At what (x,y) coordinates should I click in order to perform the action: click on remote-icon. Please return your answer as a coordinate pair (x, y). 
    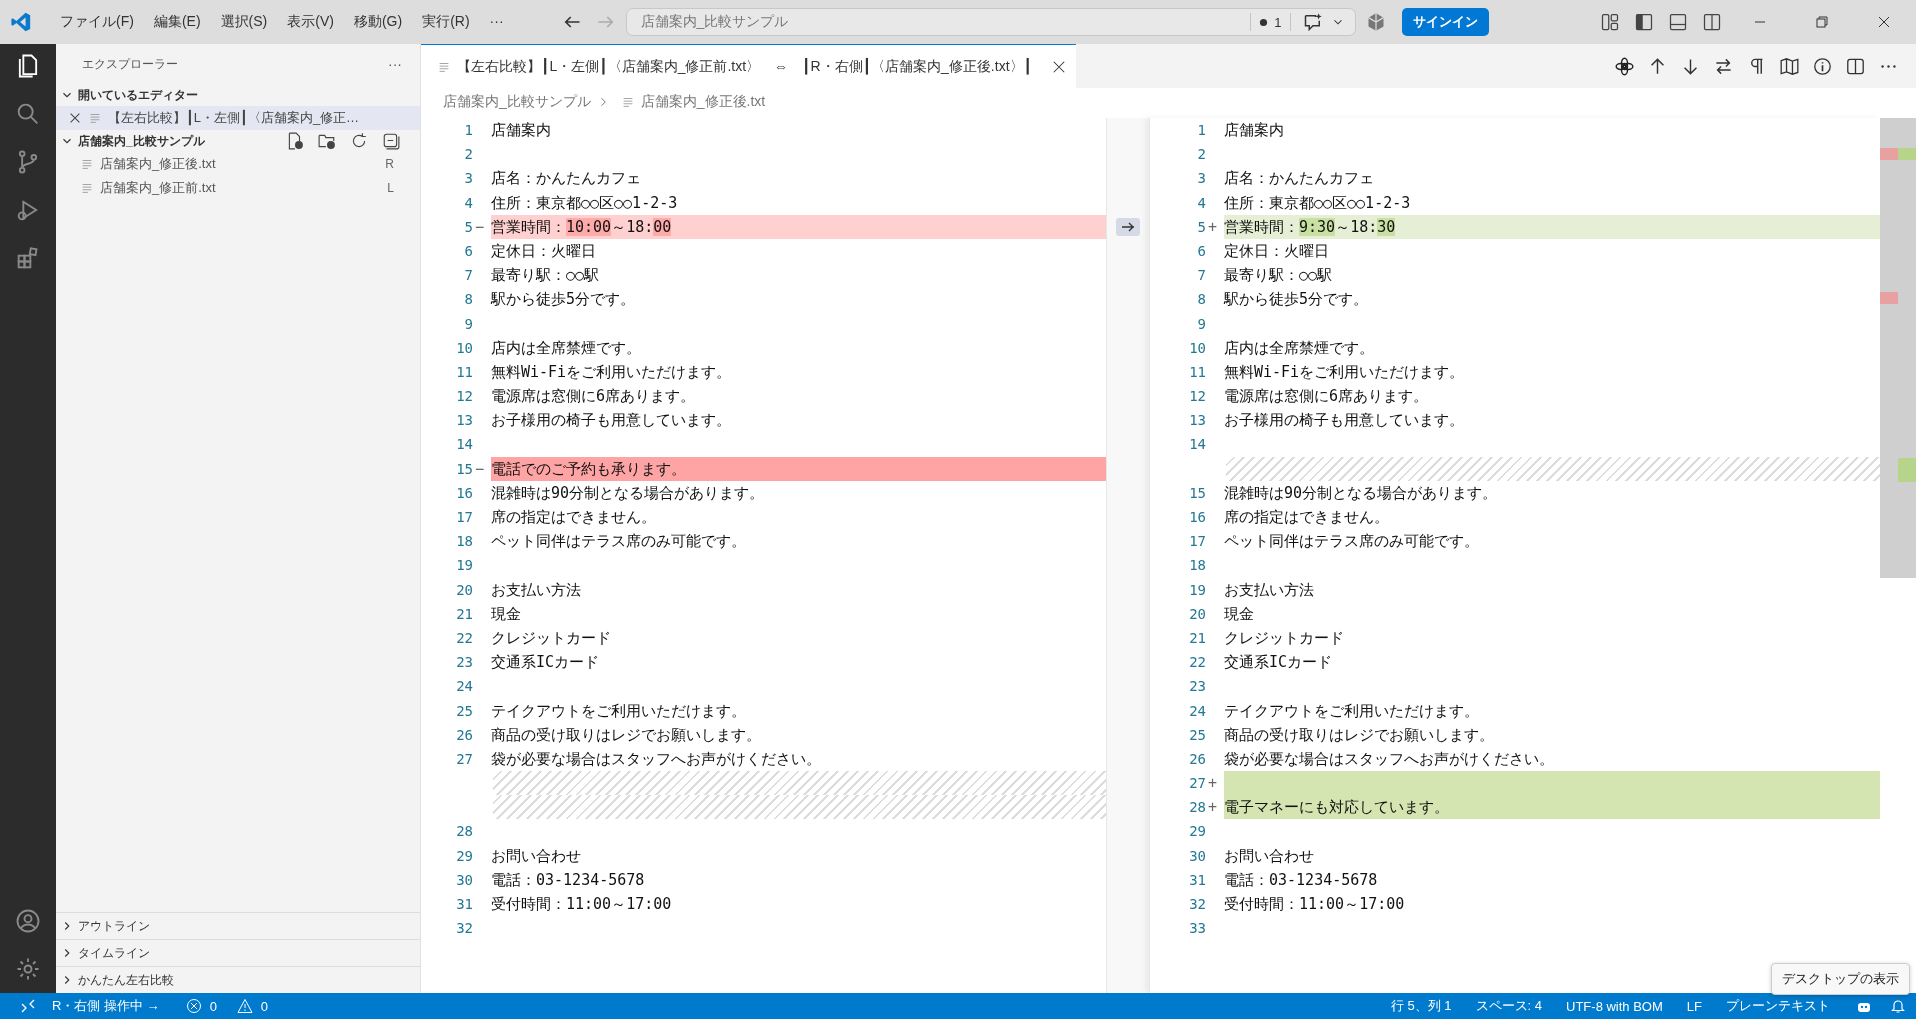
    Looking at the image, I should click on (28, 1006).